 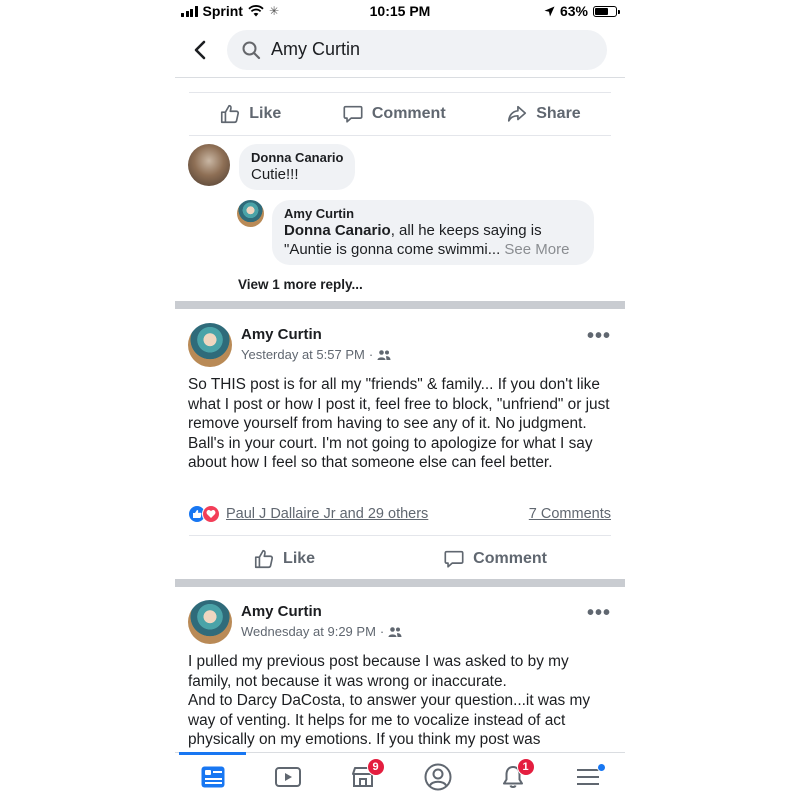 What do you see at coordinates (558, 113) in the screenshot?
I see `share-label: Share` at bounding box center [558, 113].